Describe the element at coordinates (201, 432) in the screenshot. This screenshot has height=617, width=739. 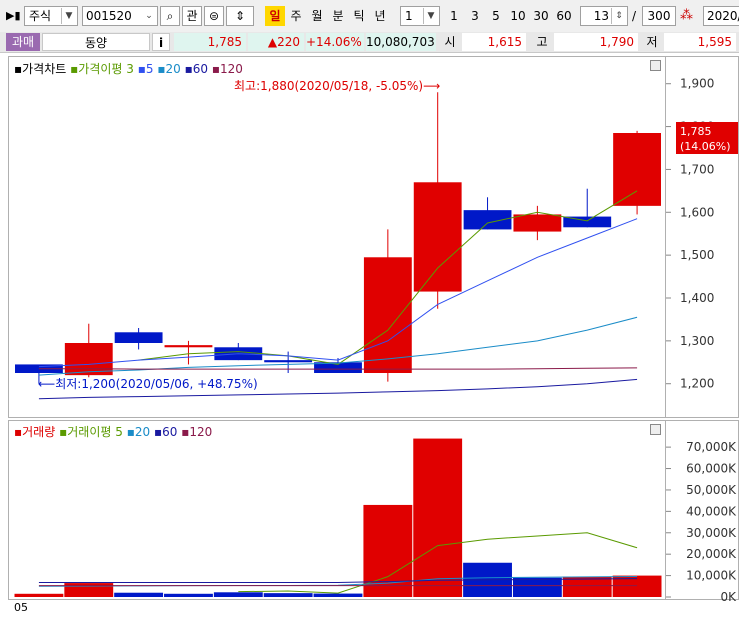
I see `vma120-legend: 120` at that location.